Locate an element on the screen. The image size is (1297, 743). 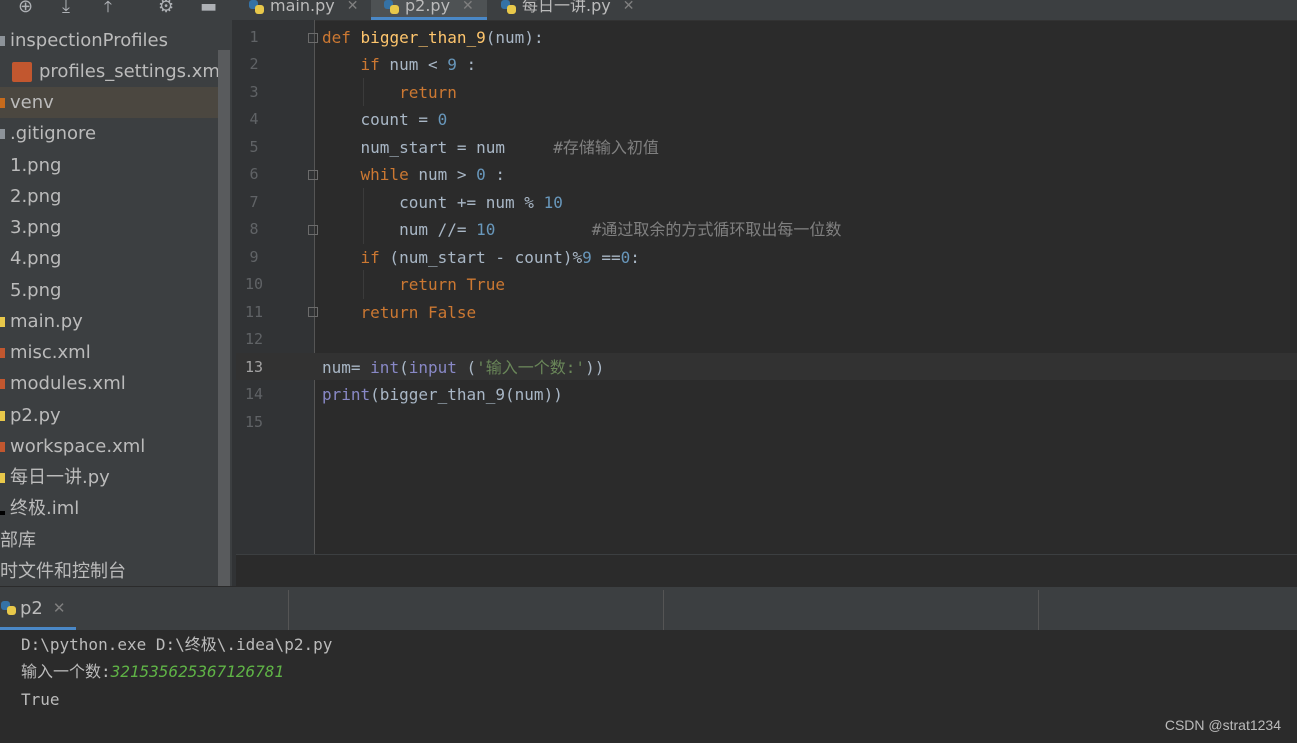
tree-item-misc-xml: misc.xml is located at coordinates (109, 352).